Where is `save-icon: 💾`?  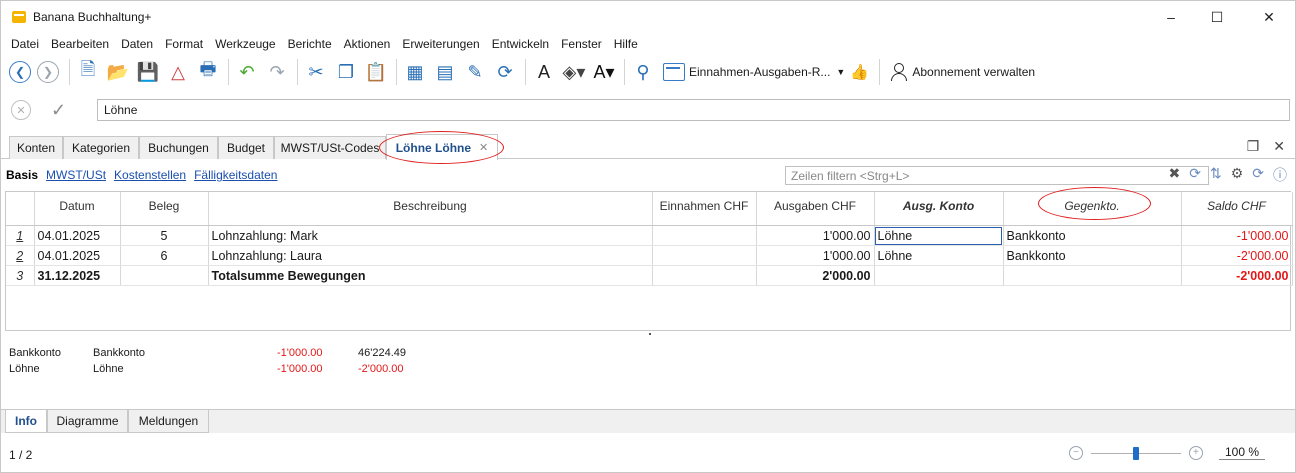
save-icon: 💾 is located at coordinates (148, 72).